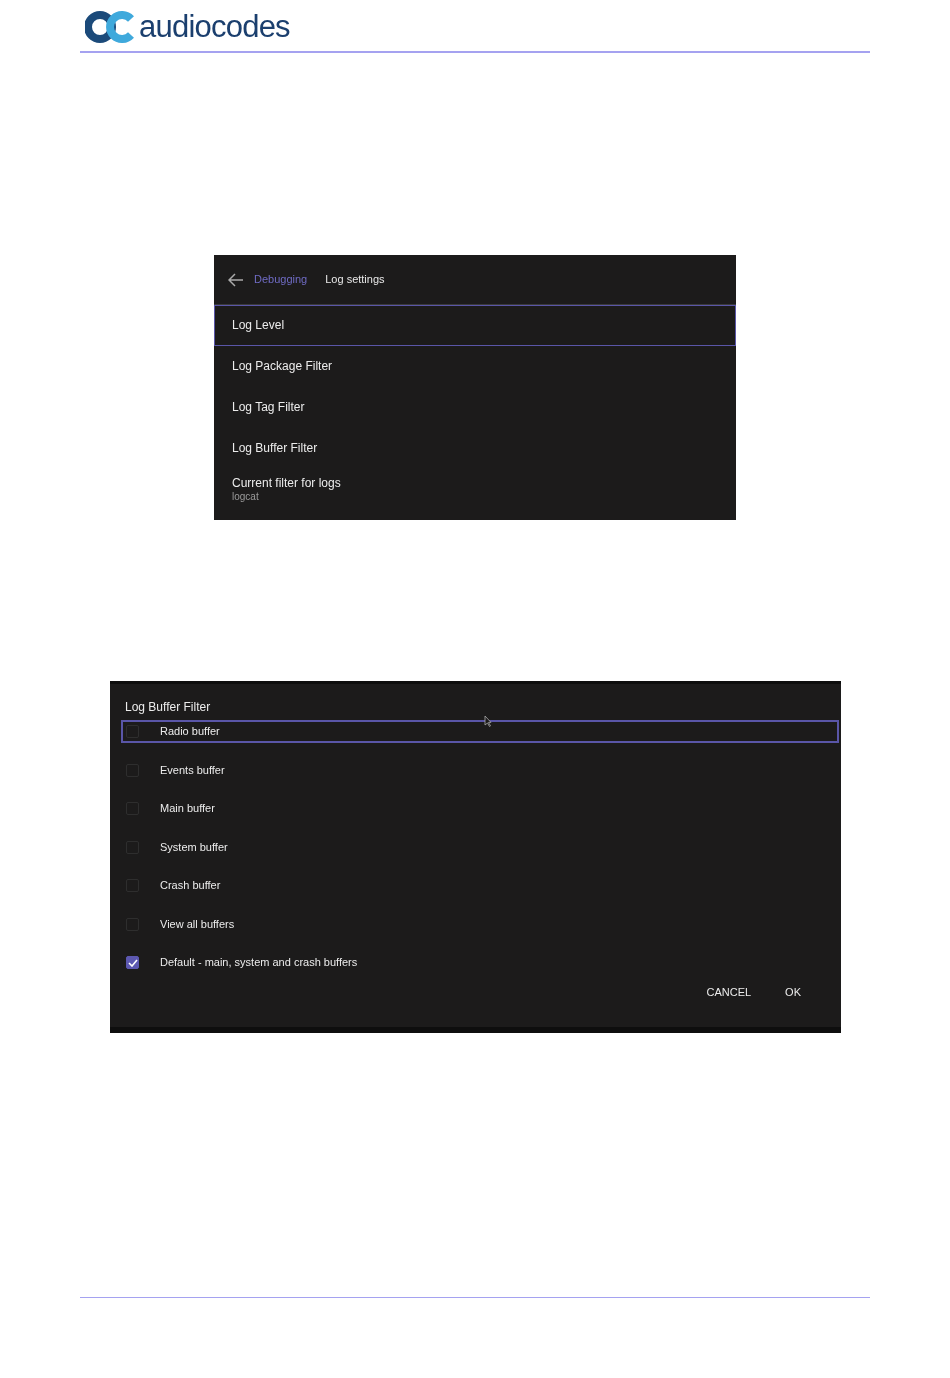 This screenshot has height=1378, width=950. Describe the element at coordinates (480, 847) in the screenshot. I see `checkbox-option: System buffer` at that location.